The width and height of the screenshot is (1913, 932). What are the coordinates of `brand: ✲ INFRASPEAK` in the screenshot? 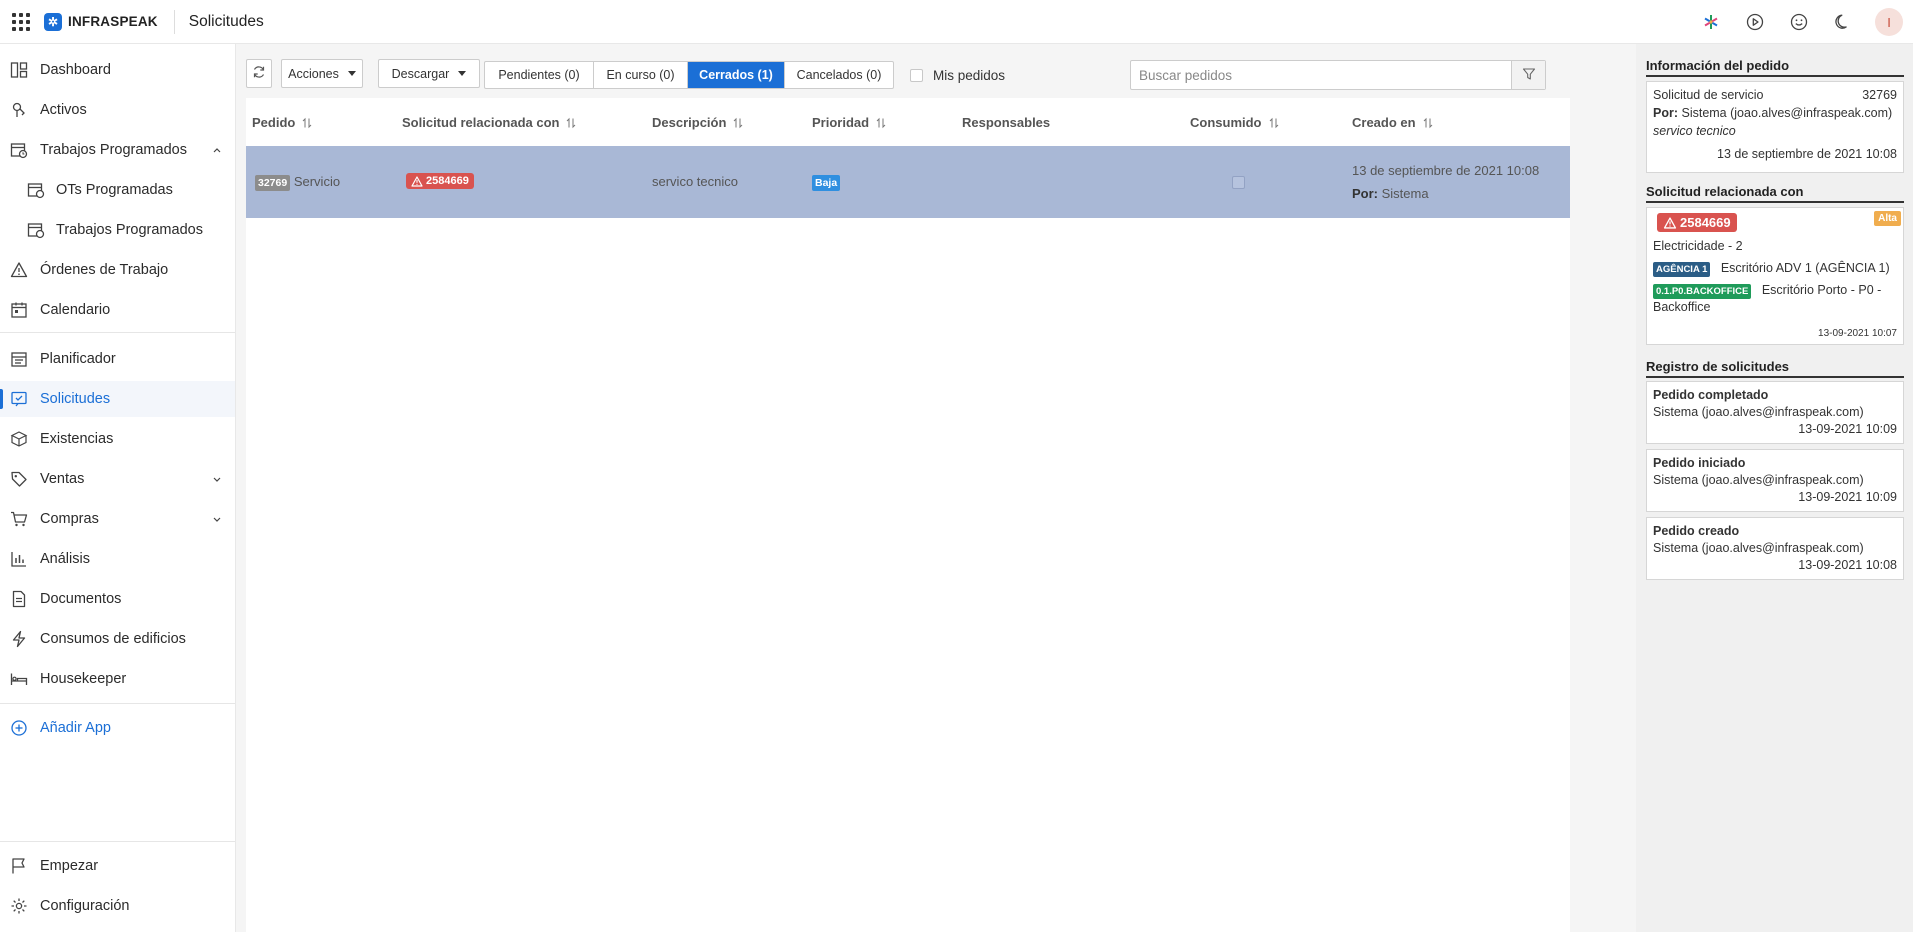 It's located at (101, 21).